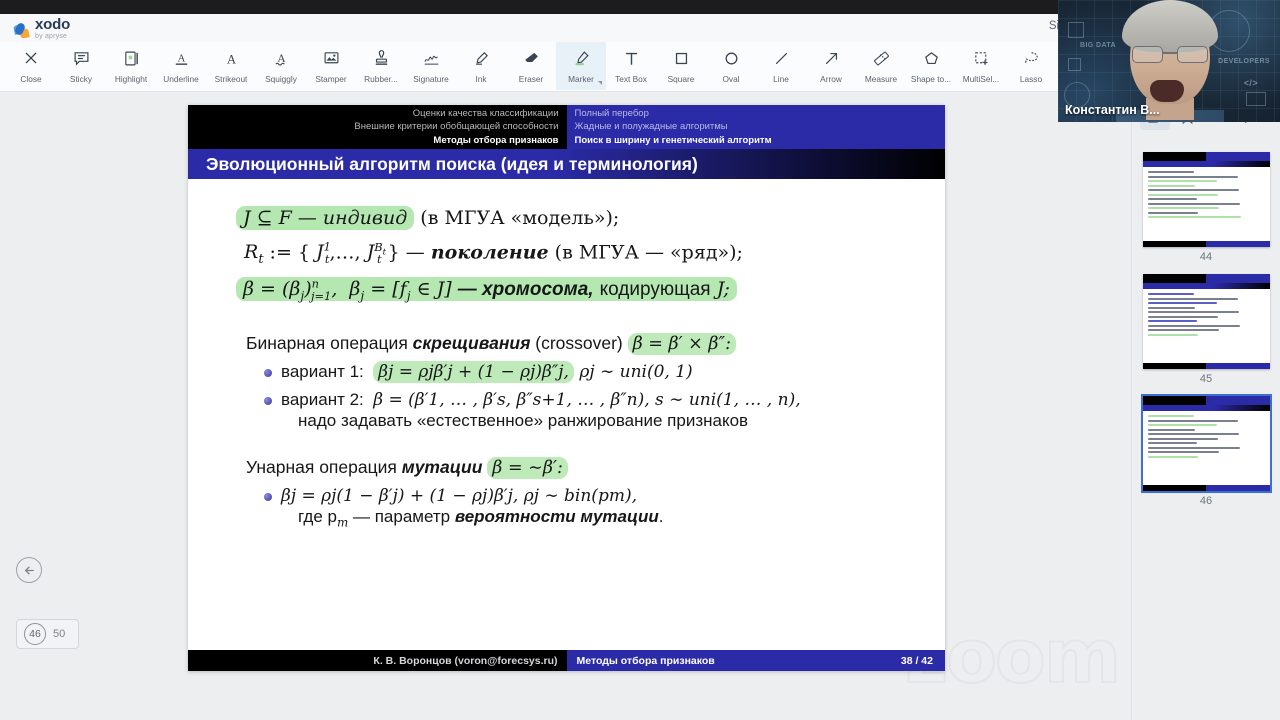 The width and height of the screenshot is (1280, 720). Describe the element at coordinates (731, 58) in the screenshot. I see `oval-icon` at that location.